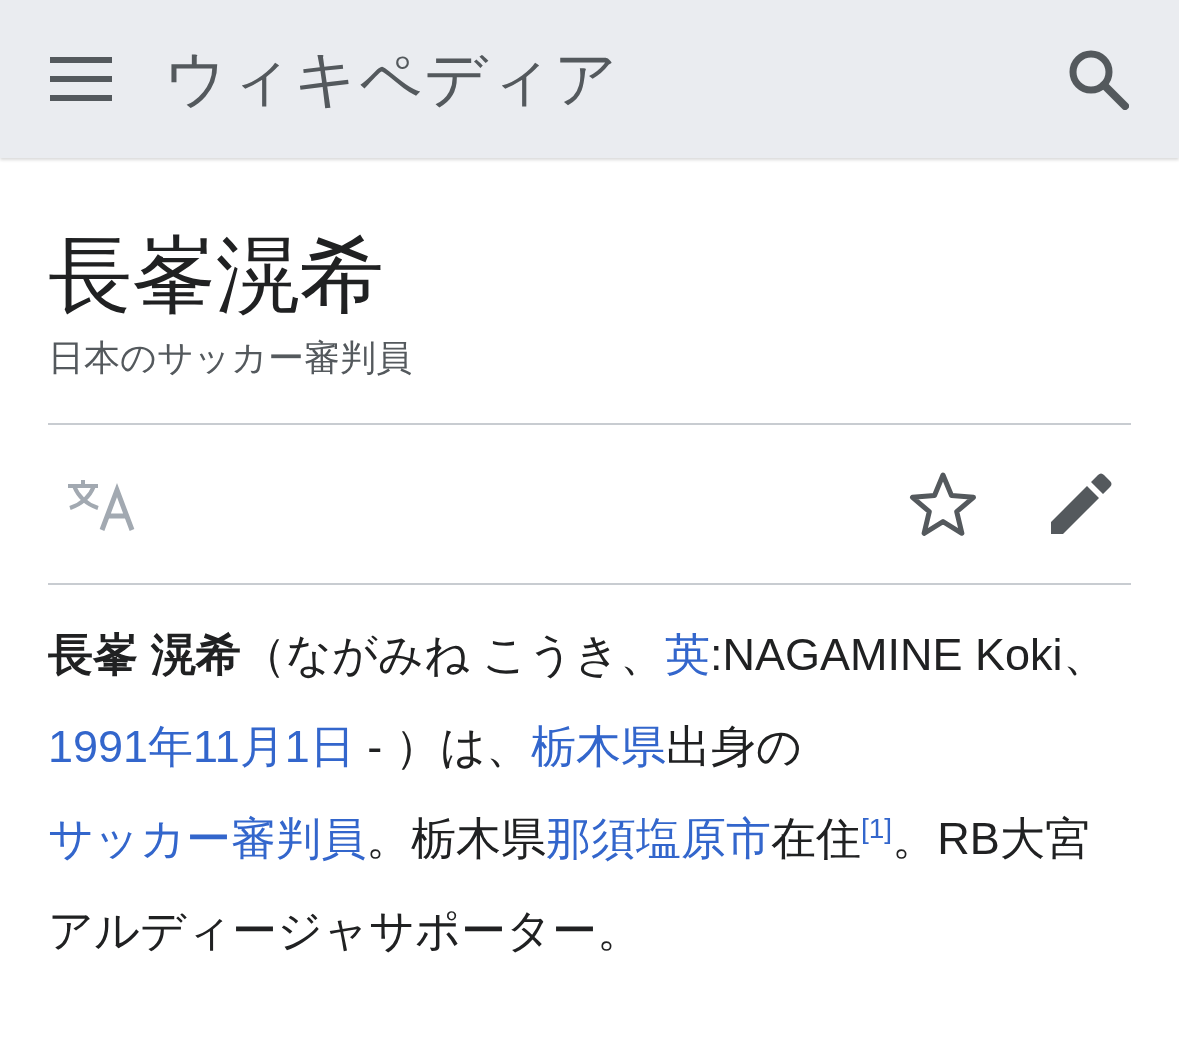 This screenshot has height=1041, width=1179. Describe the element at coordinates (688, 655) in the screenshot. I see `article-link: 英` at that location.